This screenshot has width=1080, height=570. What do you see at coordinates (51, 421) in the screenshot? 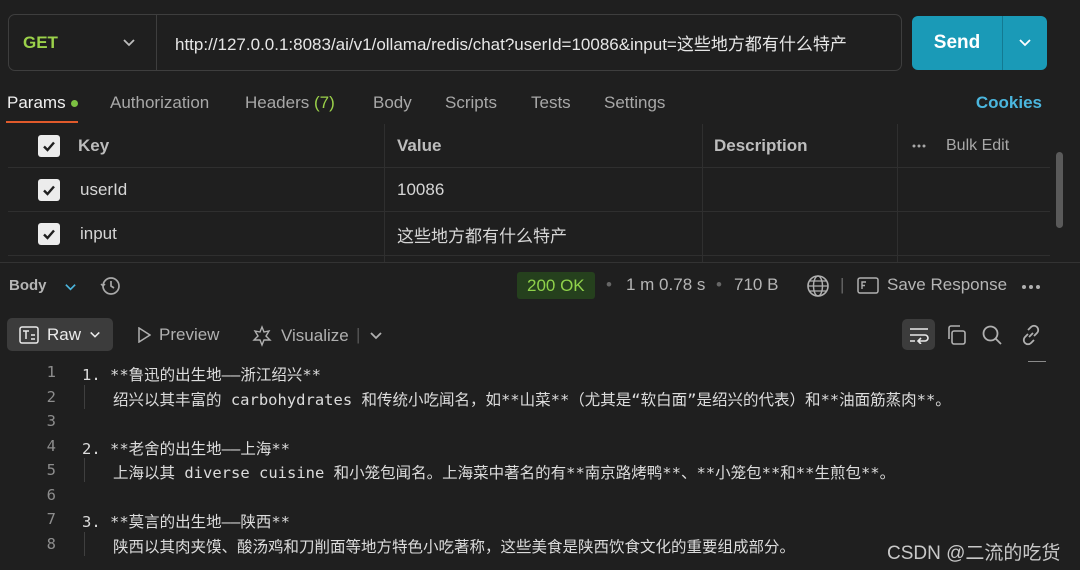
I see `line-number: 3` at bounding box center [51, 421].